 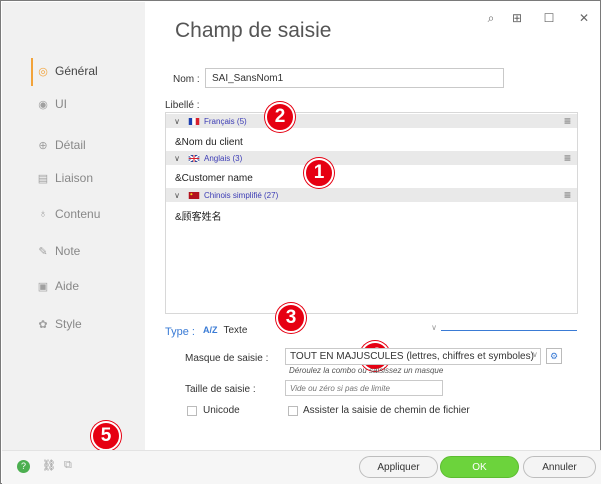 I want to click on nom-label: Nom :, so click(x=186, y=79).